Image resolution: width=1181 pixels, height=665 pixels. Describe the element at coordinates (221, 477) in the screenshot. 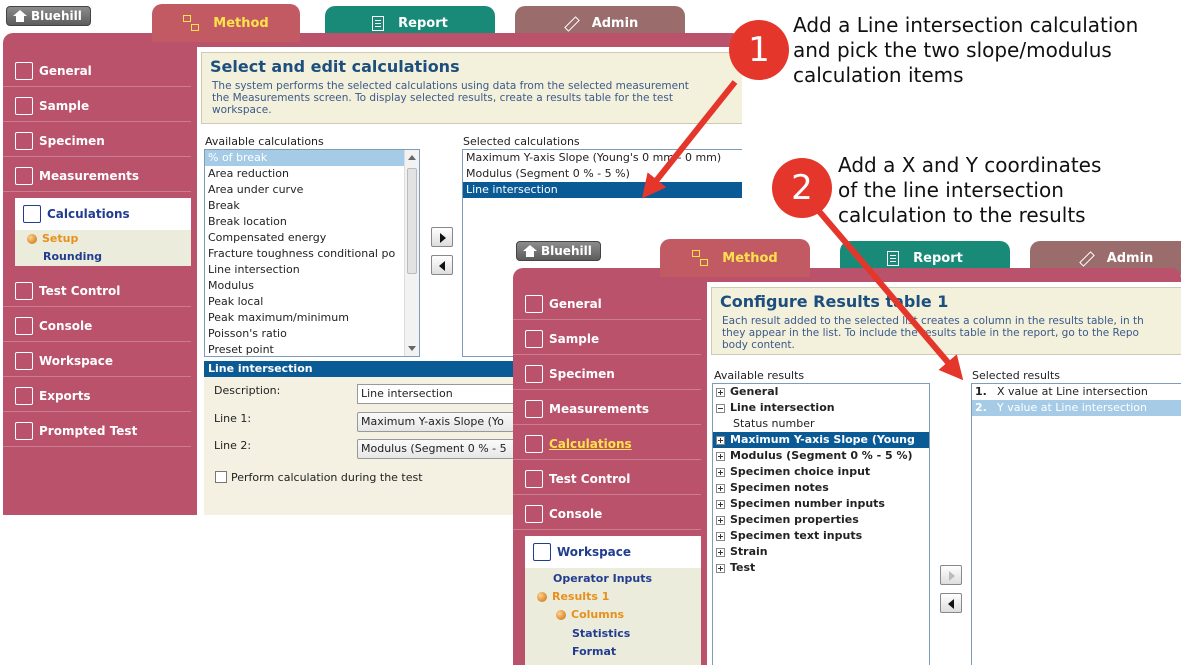

I see `perform-during-test-checkbox` at that location.